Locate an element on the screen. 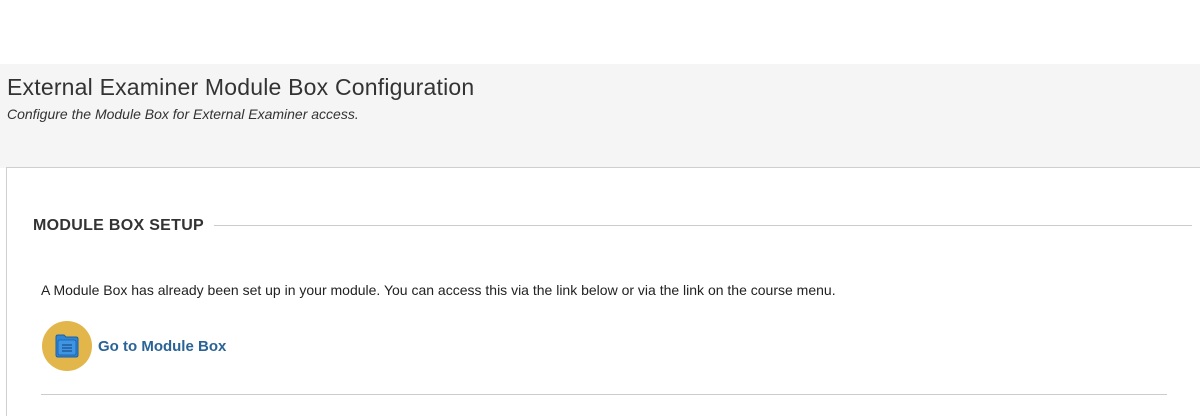  bottom-divider is located at coordinates (604, 394).